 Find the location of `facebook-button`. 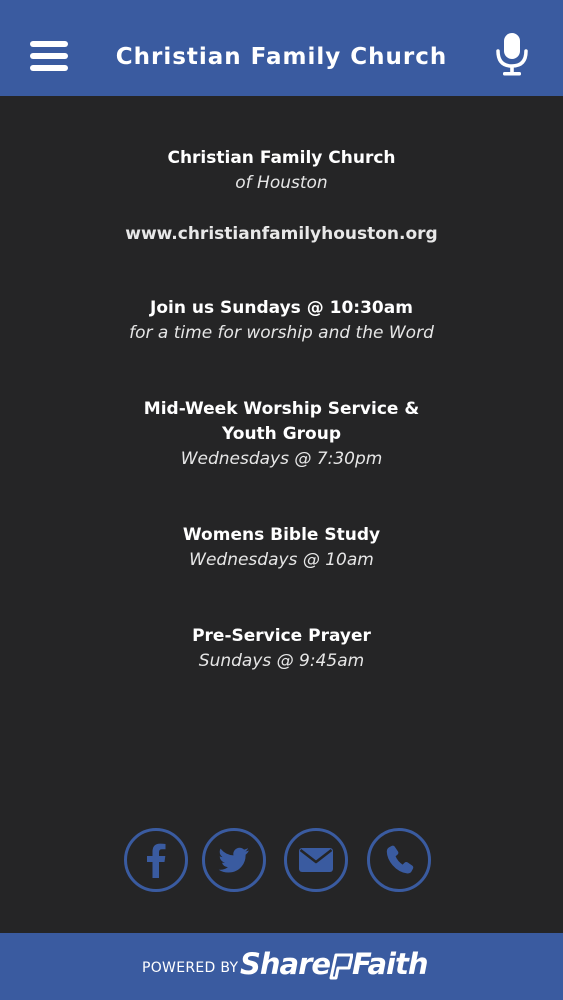

facebook-button is located at coordinates (156, 860).